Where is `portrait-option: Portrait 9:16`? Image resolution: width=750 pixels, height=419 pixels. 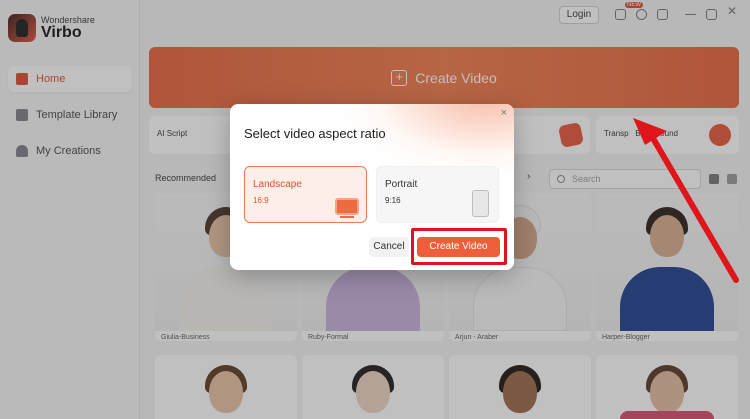
portrait-option: Portrait 9:16 is located at coordinates (437, 194).